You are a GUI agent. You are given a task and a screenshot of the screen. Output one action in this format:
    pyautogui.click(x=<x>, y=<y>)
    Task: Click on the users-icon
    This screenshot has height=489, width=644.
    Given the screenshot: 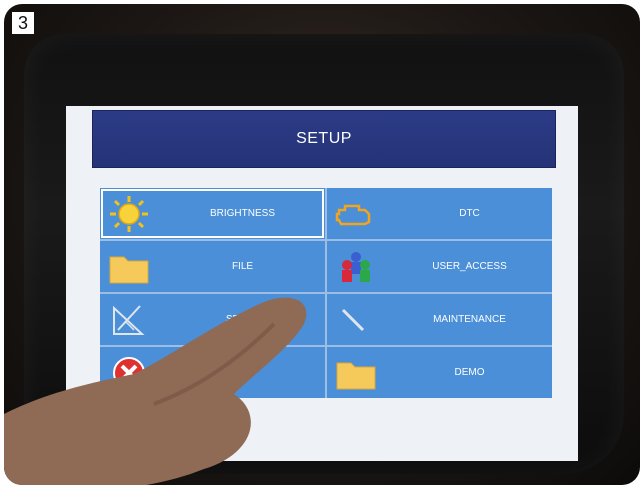 What is the action you would take?
    pyautogui.click(x=356, y=266)
    